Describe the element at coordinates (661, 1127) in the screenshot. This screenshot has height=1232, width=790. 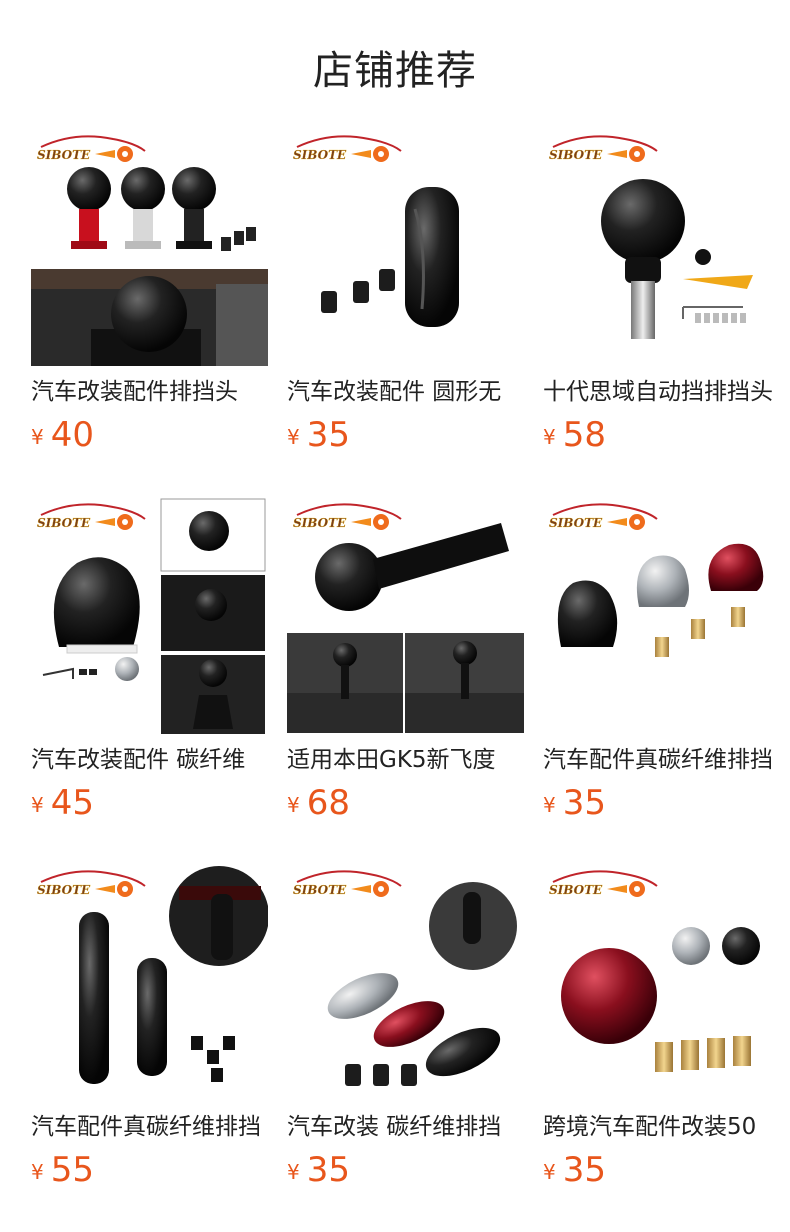
I see `product-name: 跨境汽车配件改装50` at that location.